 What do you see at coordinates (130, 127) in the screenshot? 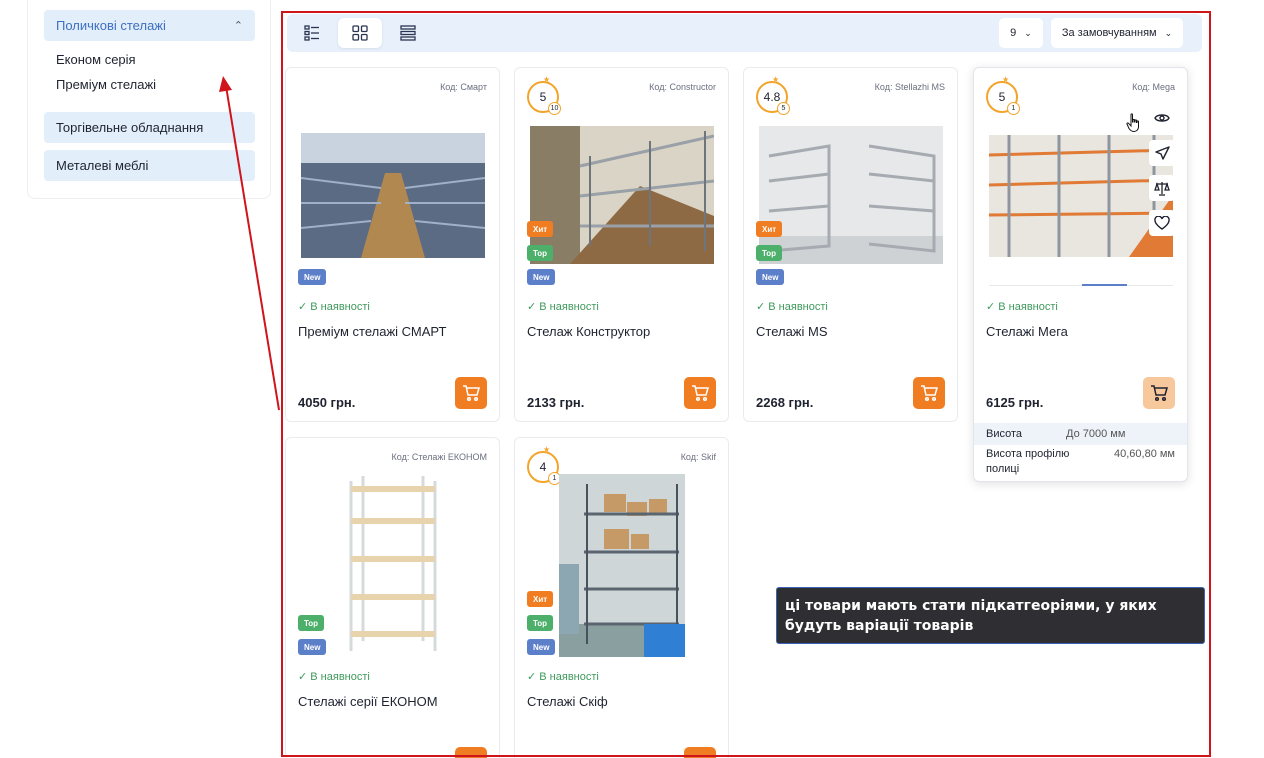
I see `category-label: Торгівельне обладнання` at bounding box center [130, 127].